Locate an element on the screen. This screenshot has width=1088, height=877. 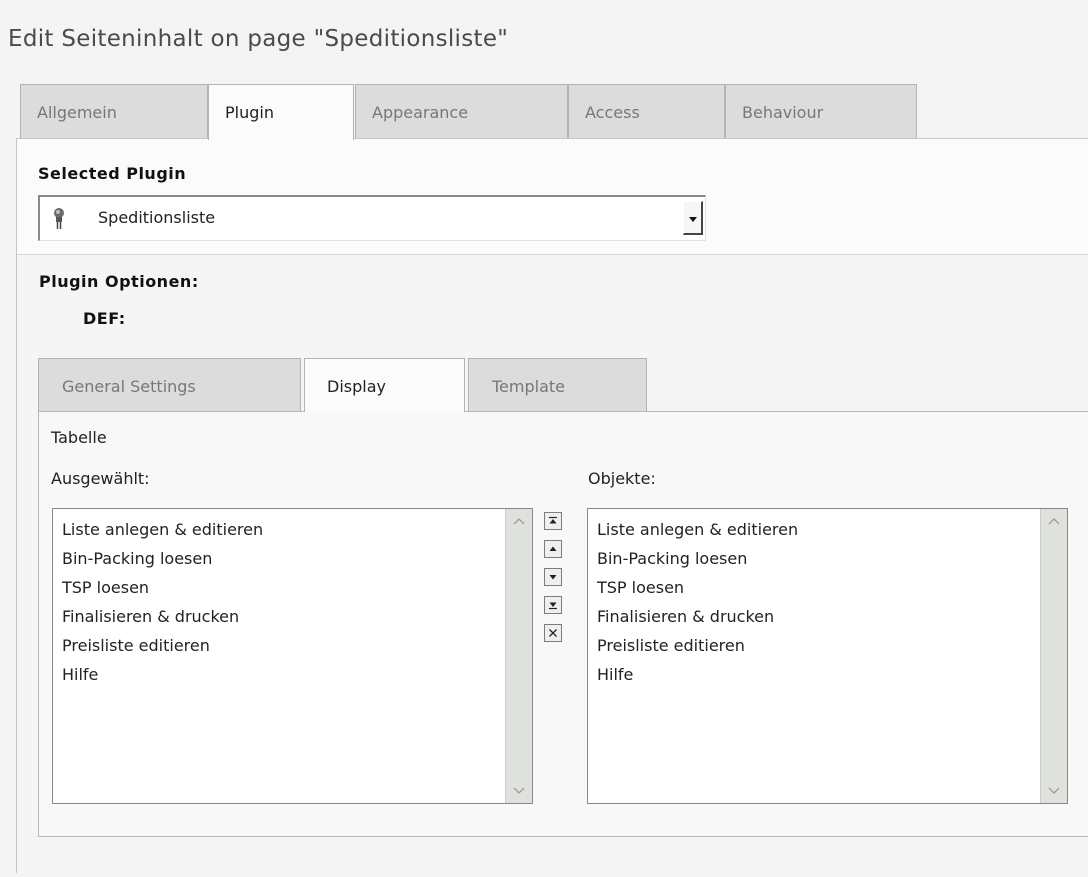
chevron-down-icon is located at coordinates (693, 218).